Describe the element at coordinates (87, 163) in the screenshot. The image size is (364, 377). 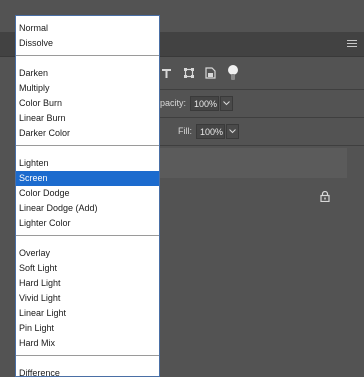
I see `blend-mode-item-lighten: Lighten` at that location.